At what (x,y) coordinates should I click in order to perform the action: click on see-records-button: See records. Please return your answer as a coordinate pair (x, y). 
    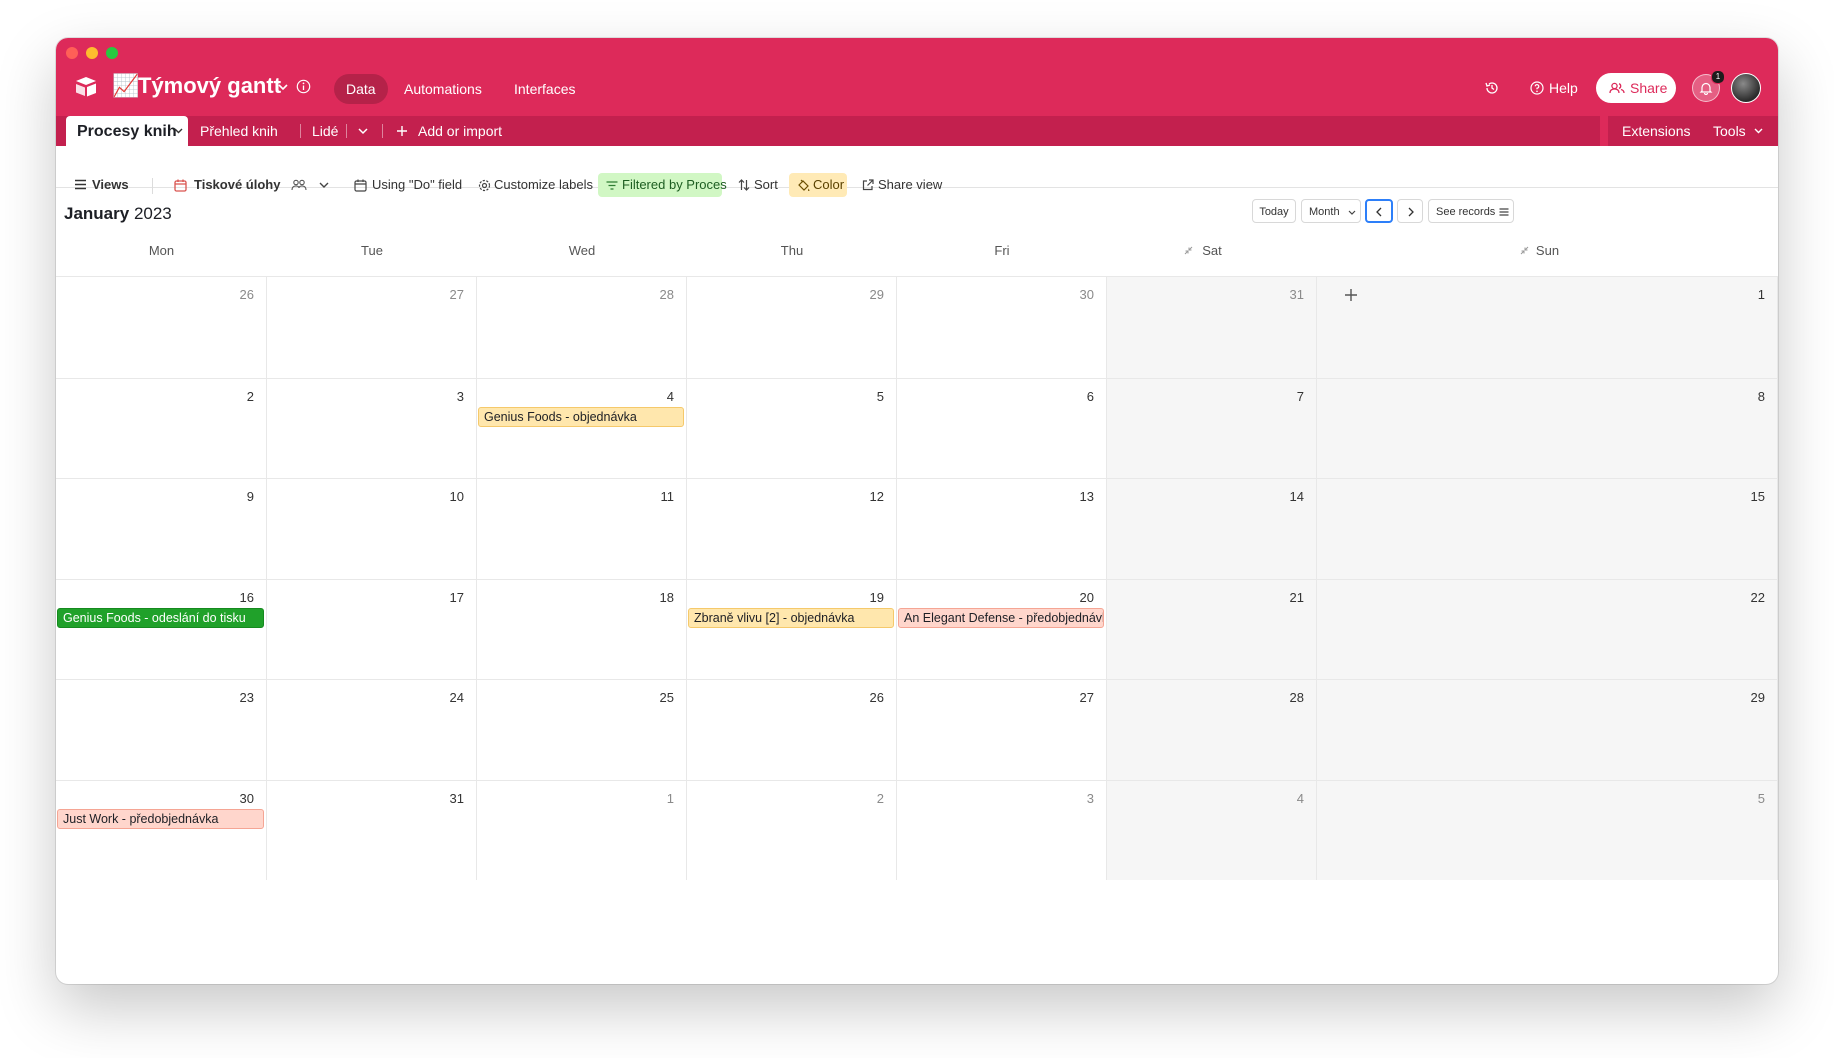
    Looking at the image, I should click on (1471, 211).